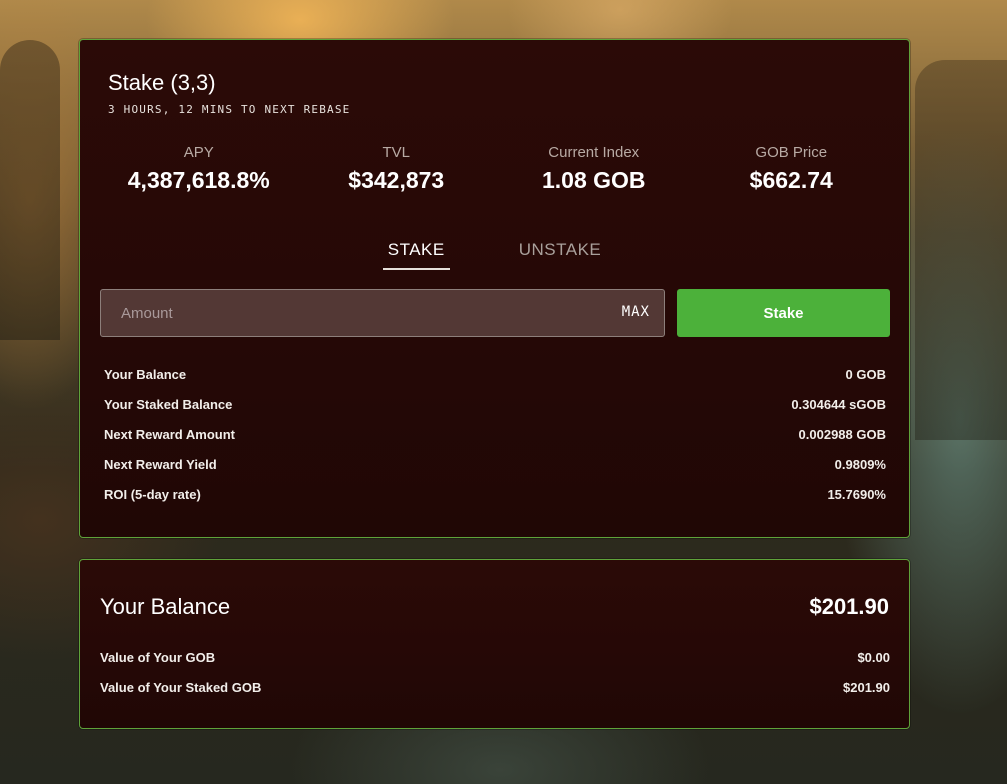  I want to click on metric-gob-price: GOB Price $662.74, so click(792, 169).